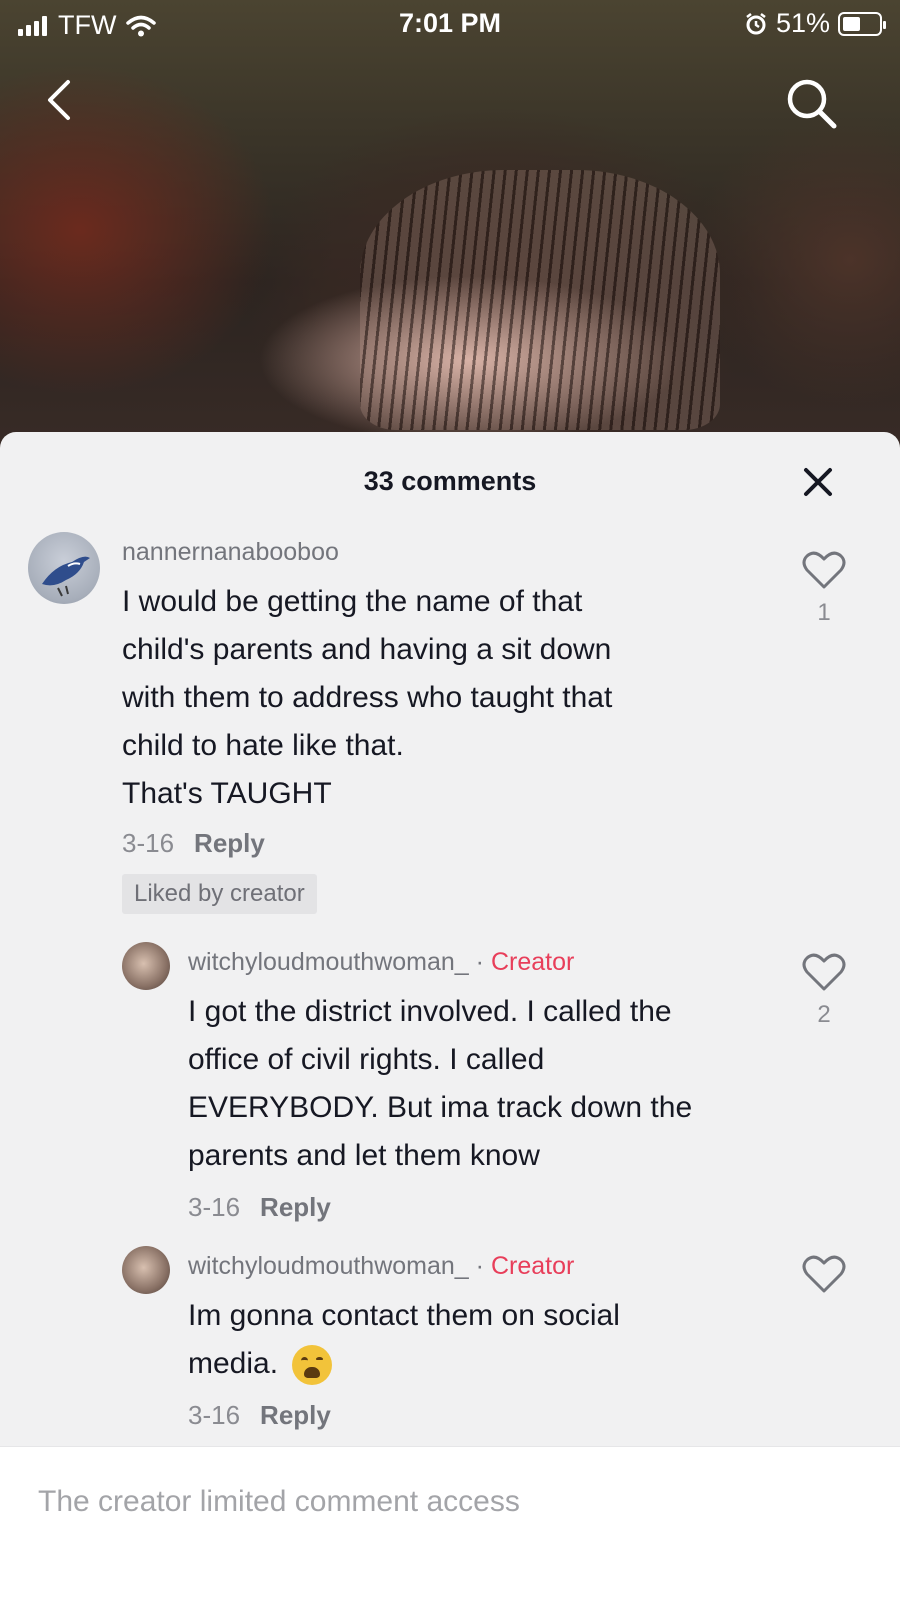  What do you see at coordinates (60, 100) in the screenshot?
I see `chevron-left-icon` at bounding box center [60, 100].